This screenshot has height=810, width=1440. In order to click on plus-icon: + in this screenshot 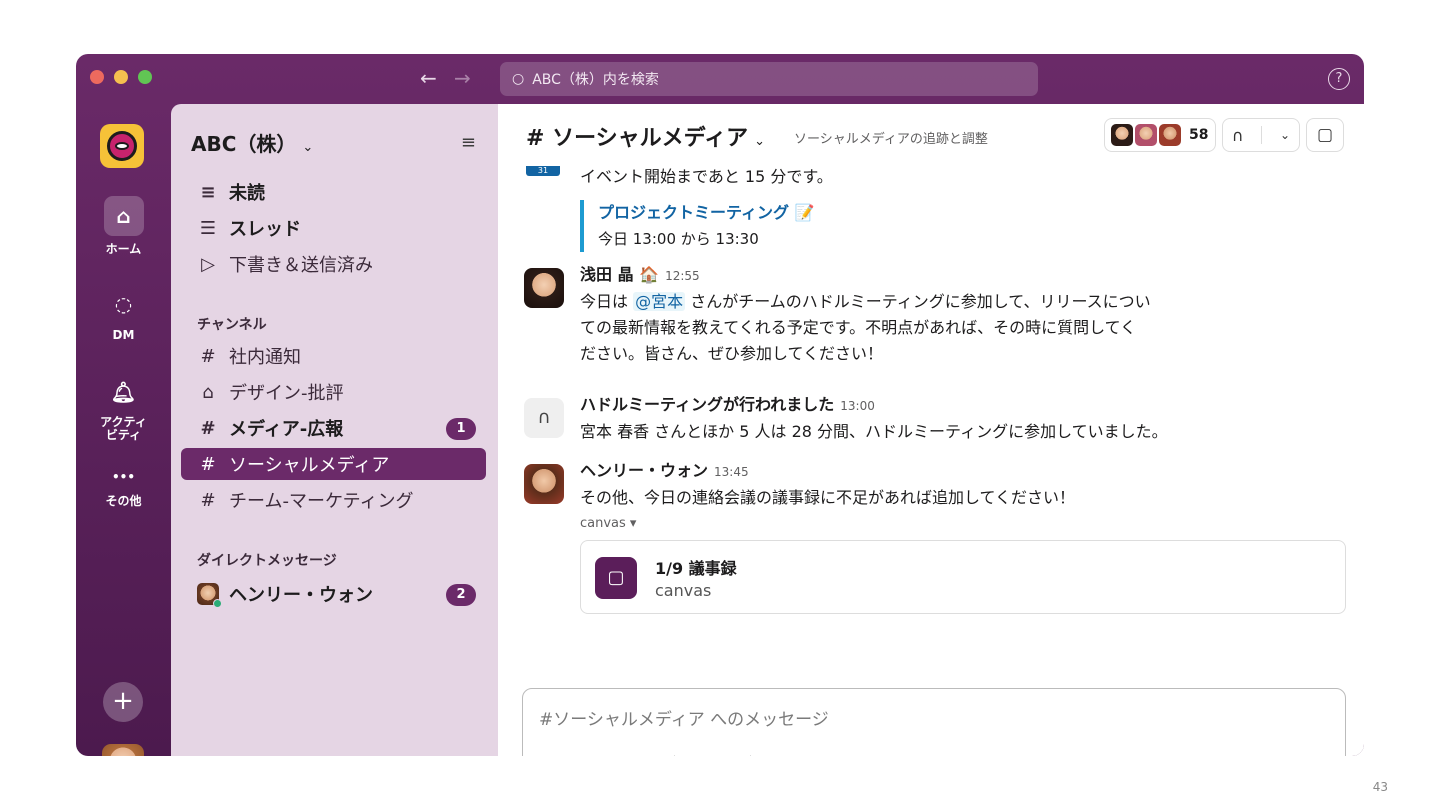, I will do `click(546, 755)`.